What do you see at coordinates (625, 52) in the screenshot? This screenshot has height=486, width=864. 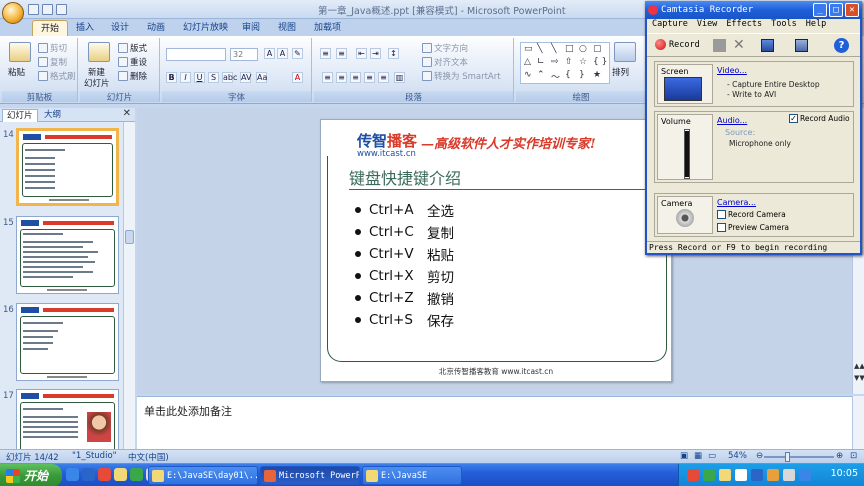 I see `arrange-icon` at bounding box center [625, 52].